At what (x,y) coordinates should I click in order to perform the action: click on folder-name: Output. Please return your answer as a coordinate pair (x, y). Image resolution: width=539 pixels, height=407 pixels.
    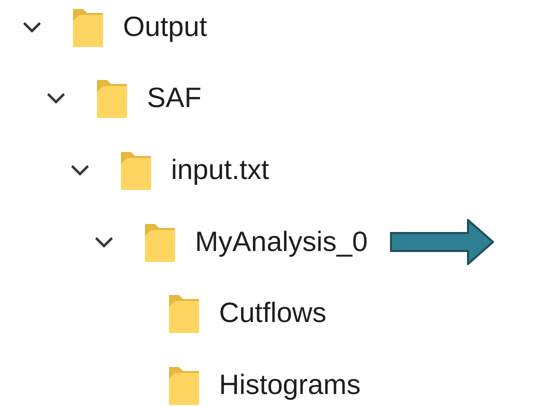
    Looking at the image, I should click on (165, 26).